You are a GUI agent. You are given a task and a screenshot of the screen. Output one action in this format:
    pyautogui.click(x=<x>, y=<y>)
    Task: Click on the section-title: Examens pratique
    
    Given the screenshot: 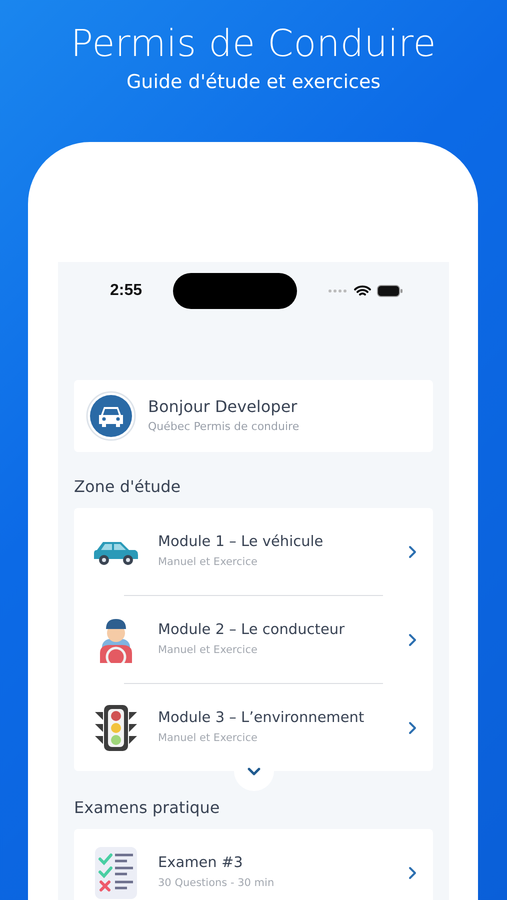 What is the action you would take?
    pyautogui.click(x=147, y=808)
    